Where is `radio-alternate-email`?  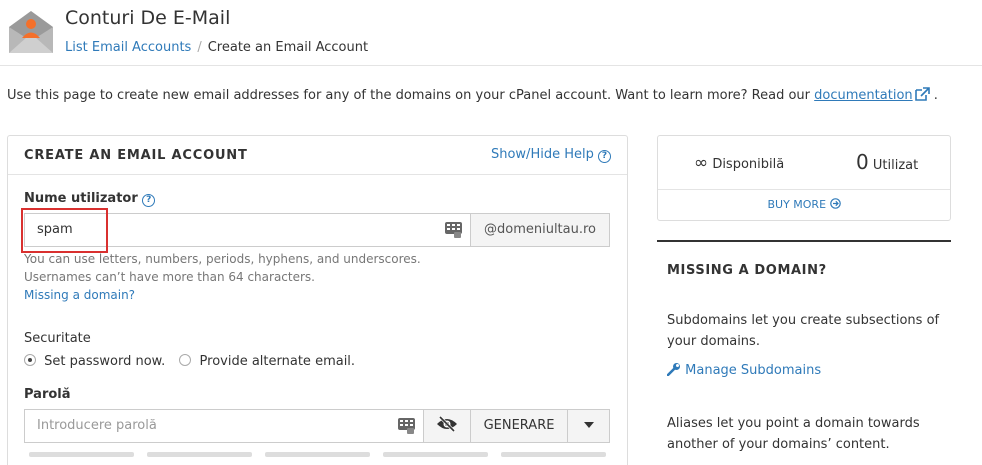
radio-alternate-email is located at coordinates (185, 360).